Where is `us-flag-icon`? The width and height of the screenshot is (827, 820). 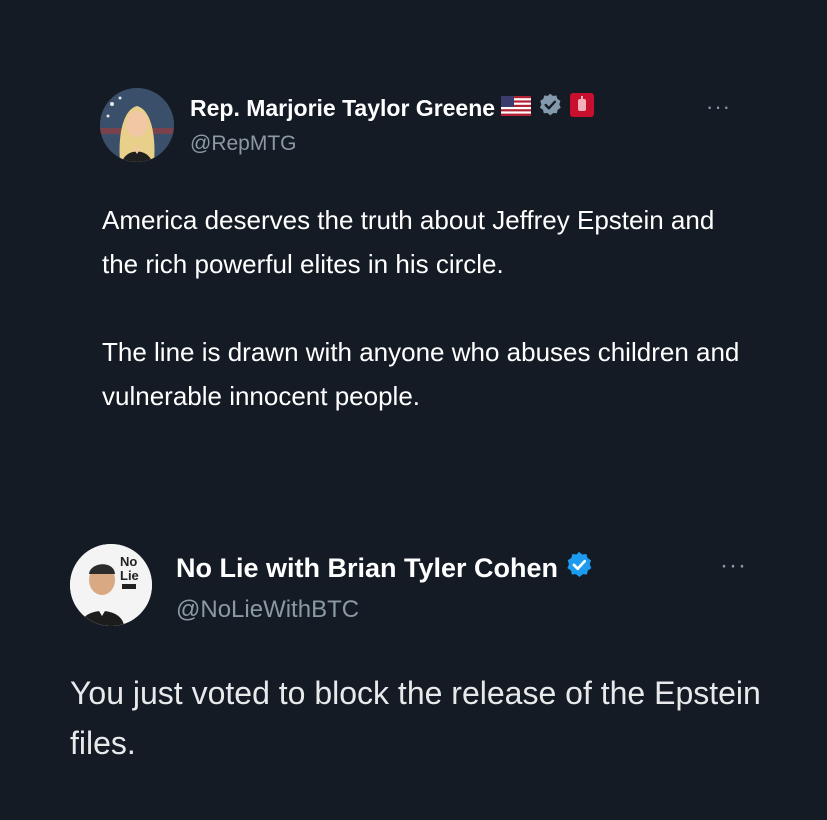 us-flag-icon is located at coordinates (516, 108).